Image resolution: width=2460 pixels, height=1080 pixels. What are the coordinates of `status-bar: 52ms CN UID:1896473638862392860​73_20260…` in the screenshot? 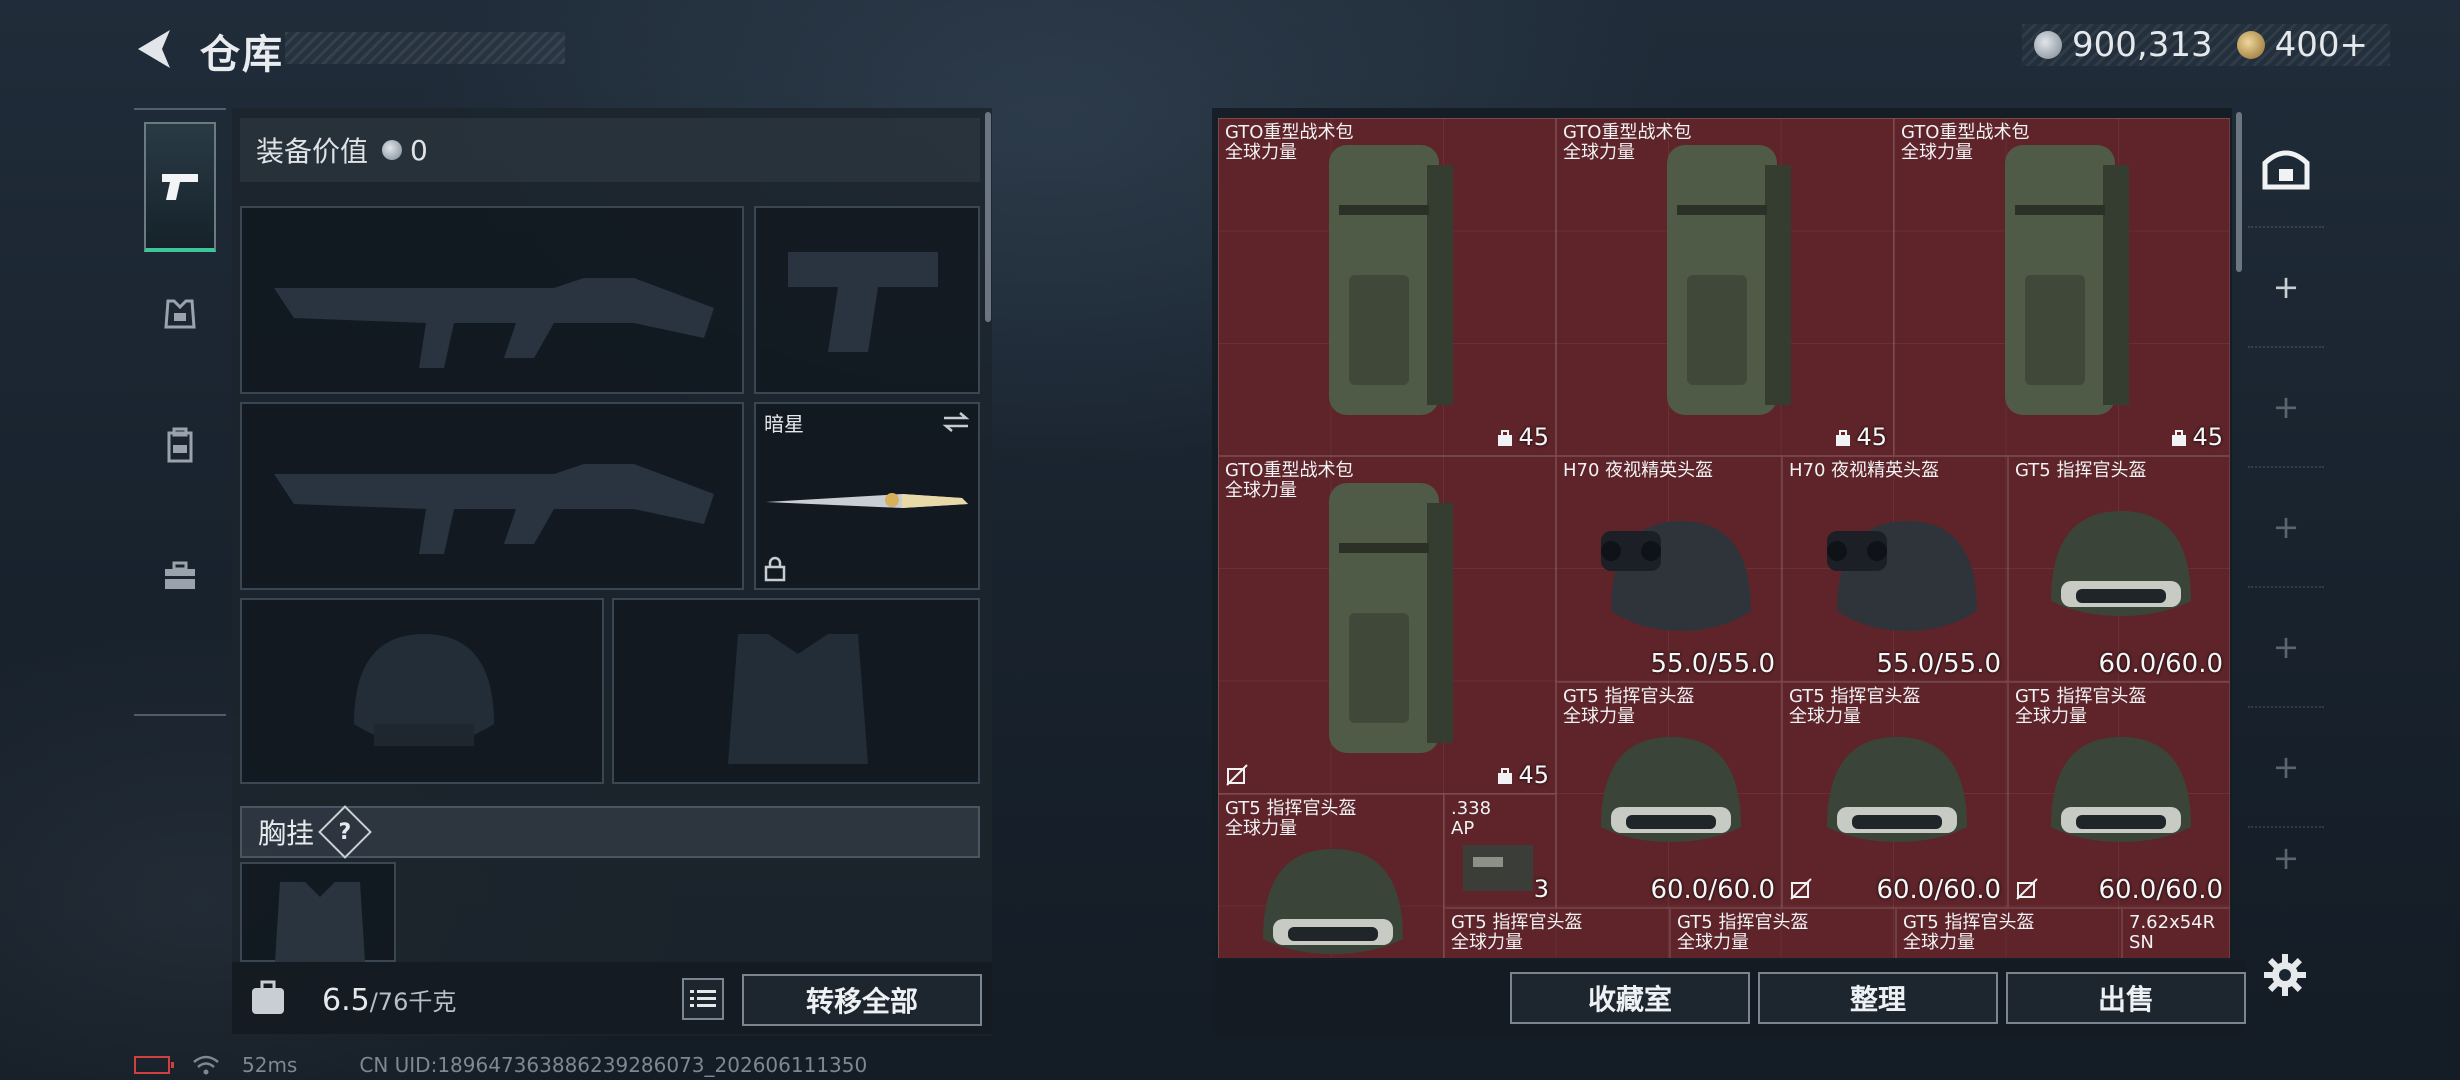 It's located at (500, 1065).